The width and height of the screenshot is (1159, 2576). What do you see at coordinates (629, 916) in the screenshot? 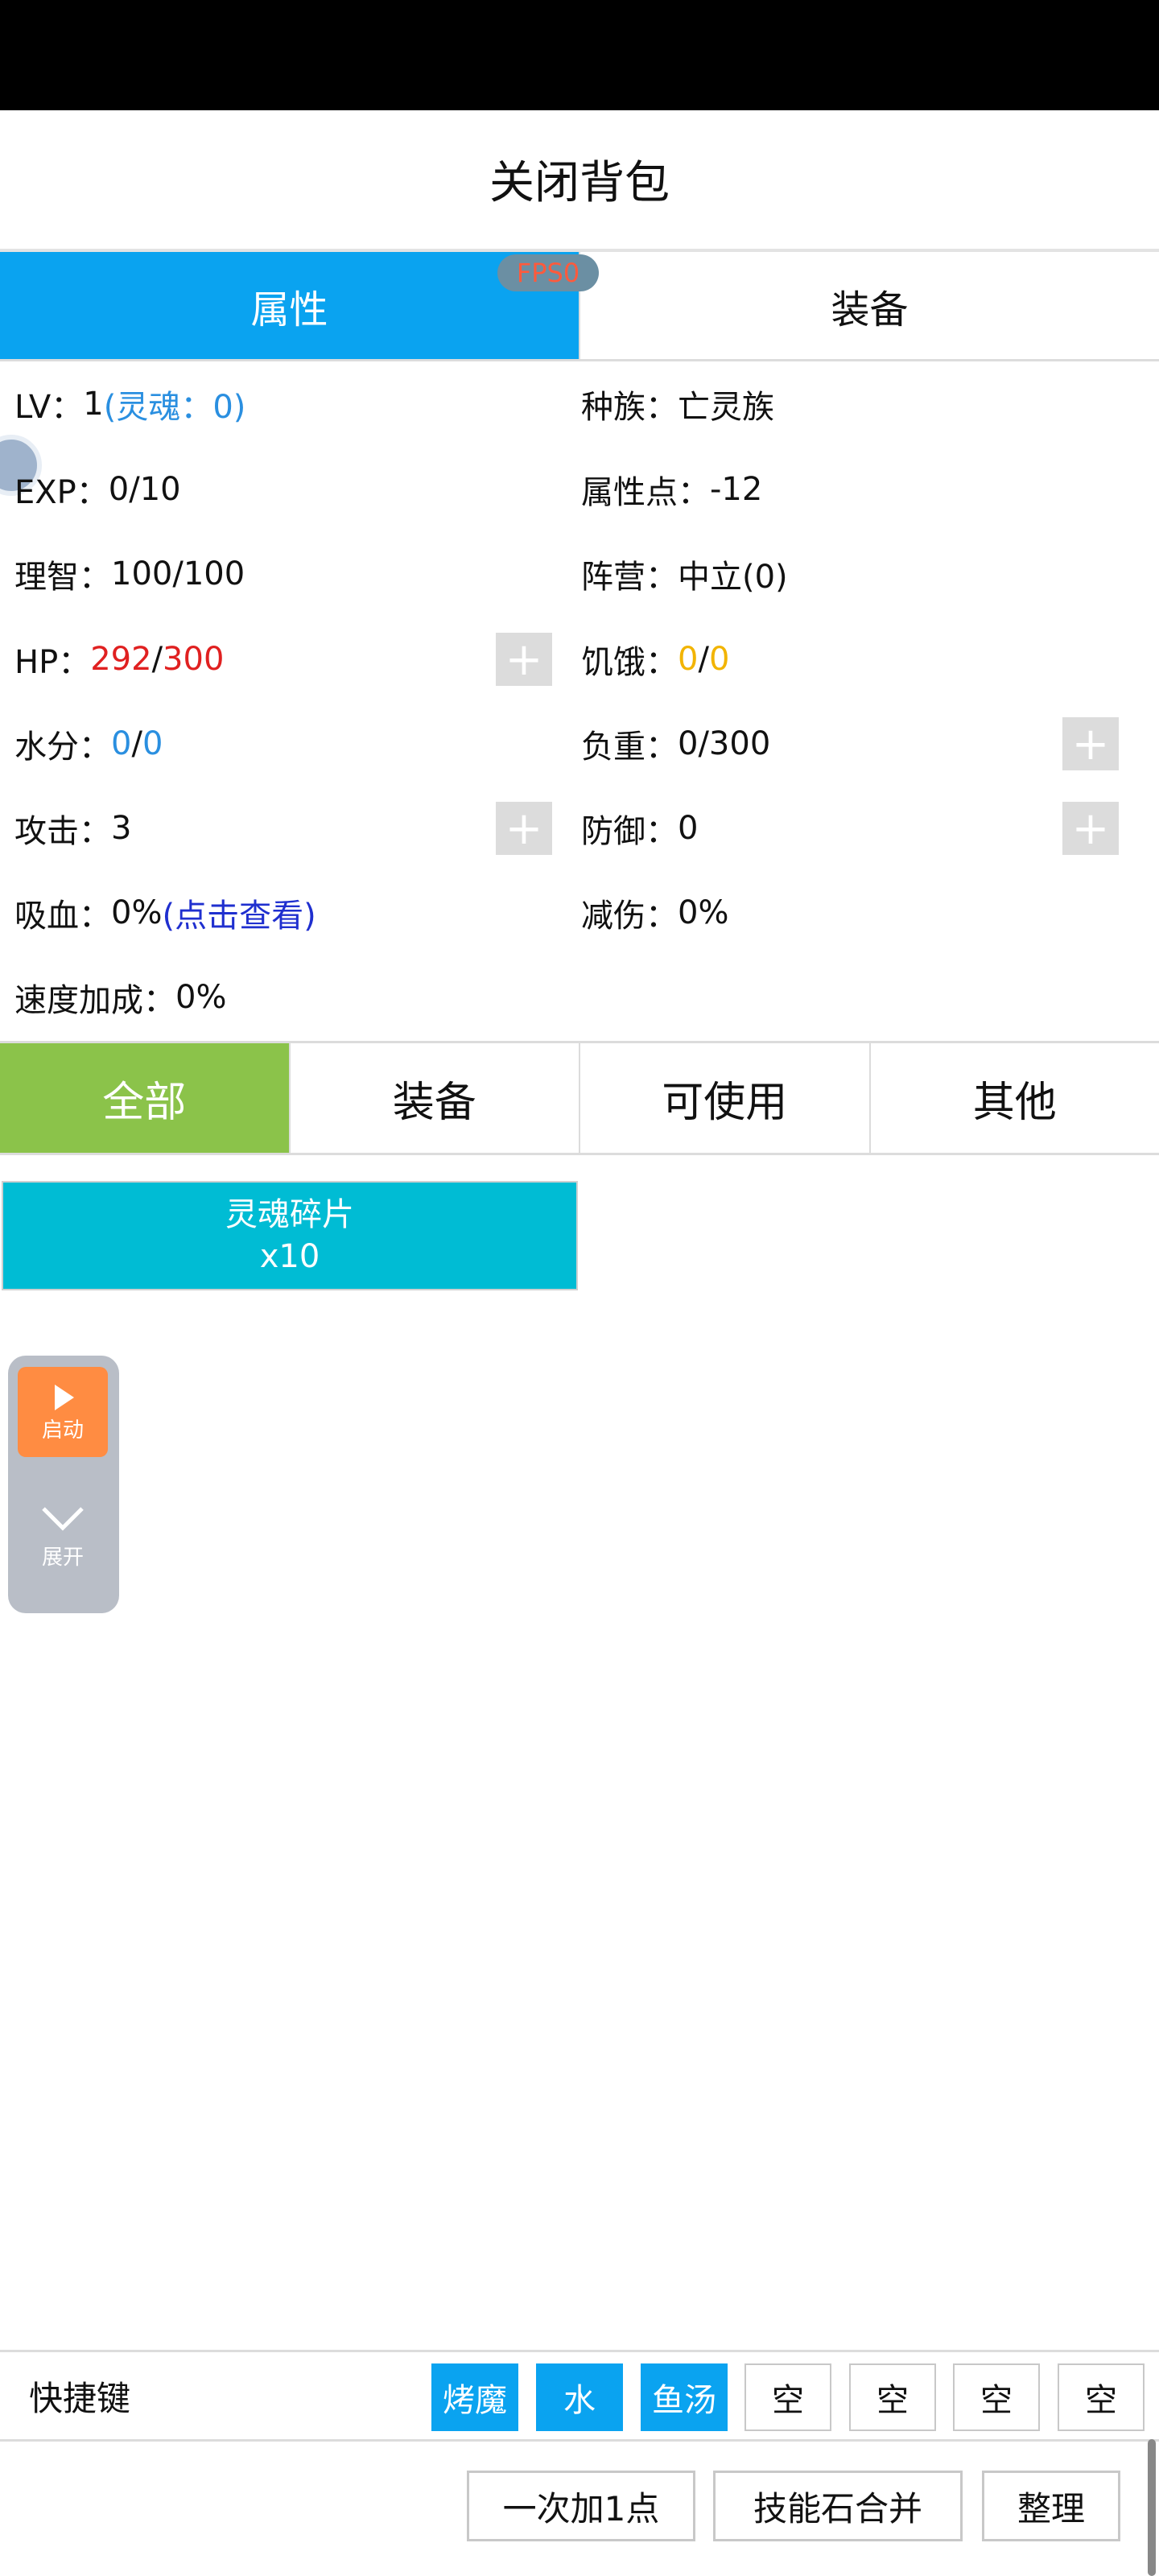
I see `dmg-reduce-label: 减伤：` at bounding box center [629, 916].